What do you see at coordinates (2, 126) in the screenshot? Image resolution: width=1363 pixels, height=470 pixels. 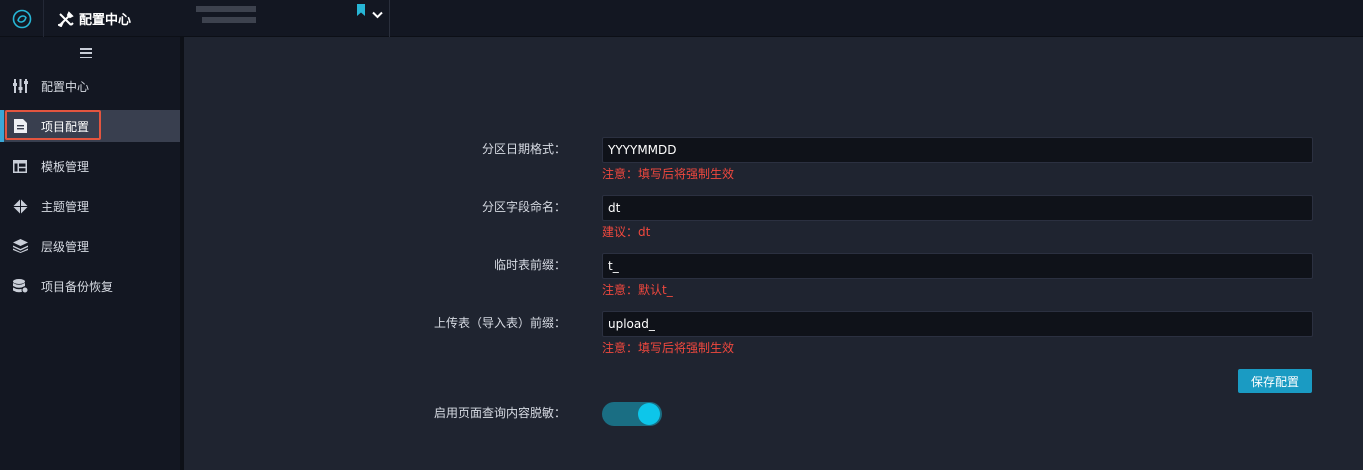 I see `active-indicator` at bounding box center [2, 126].